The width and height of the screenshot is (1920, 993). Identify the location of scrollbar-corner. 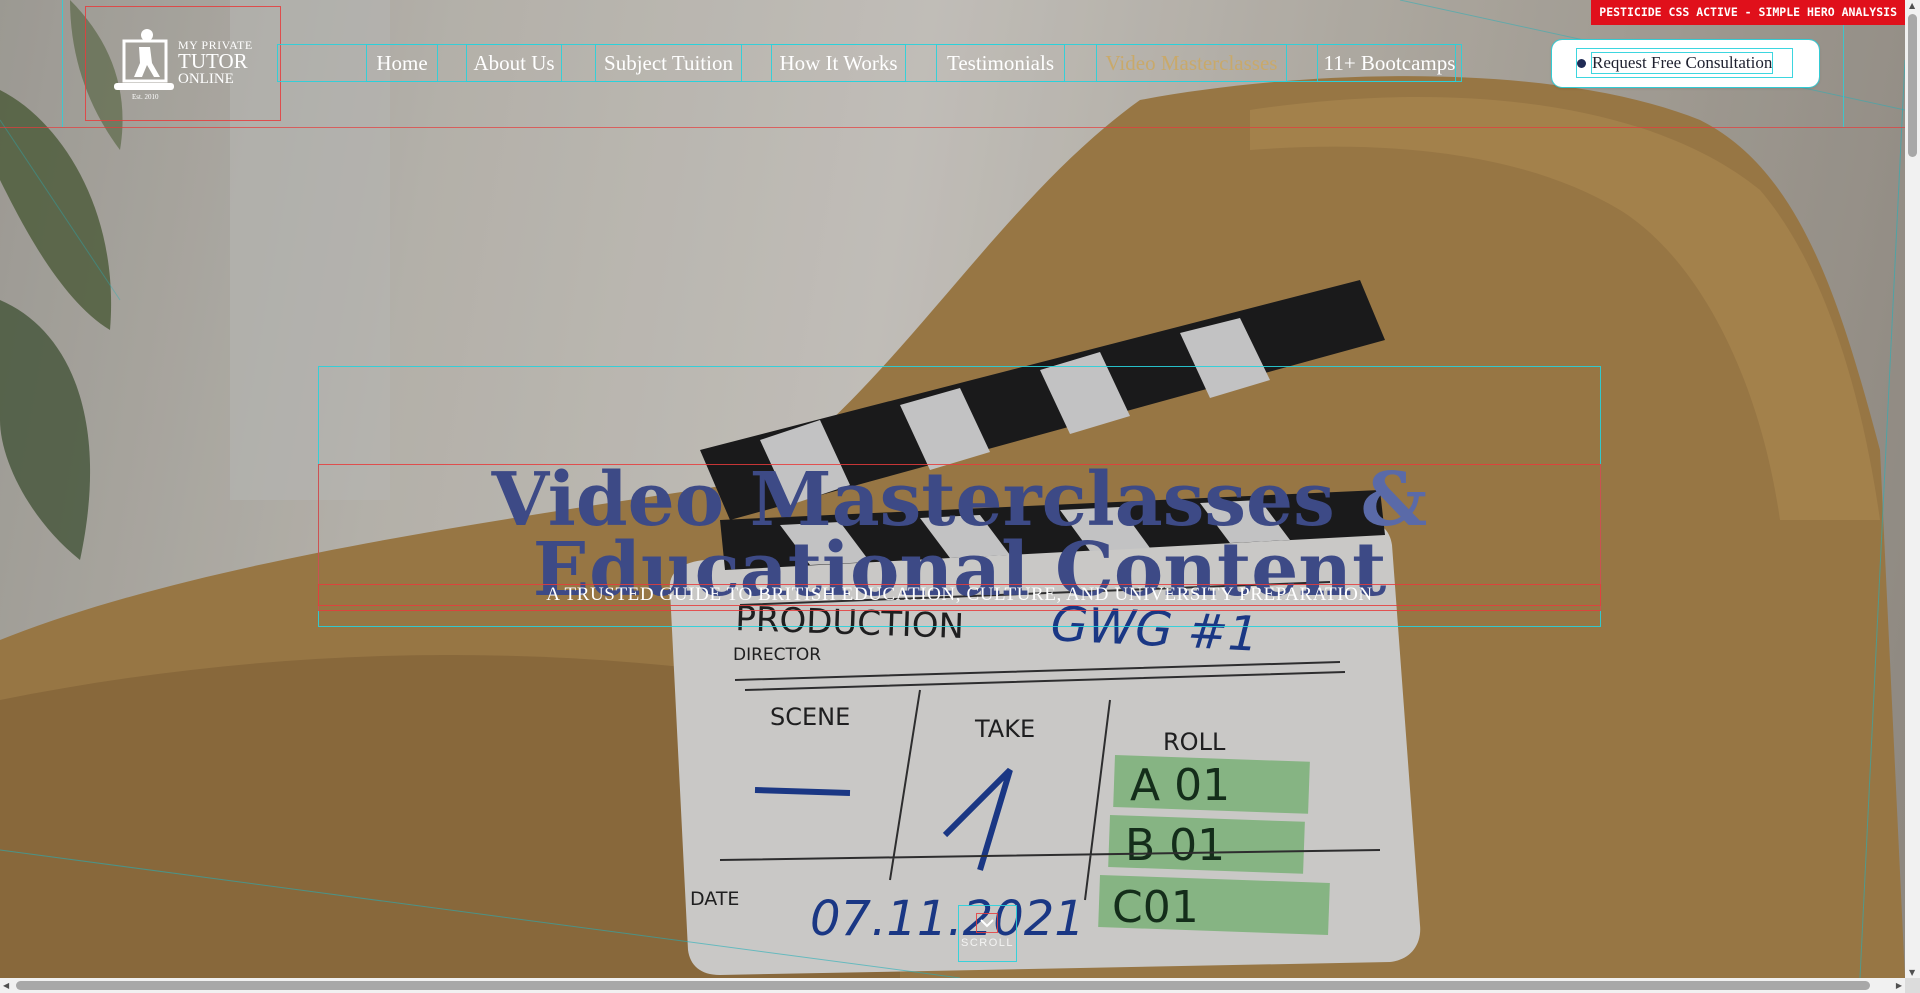
(1912, 985).